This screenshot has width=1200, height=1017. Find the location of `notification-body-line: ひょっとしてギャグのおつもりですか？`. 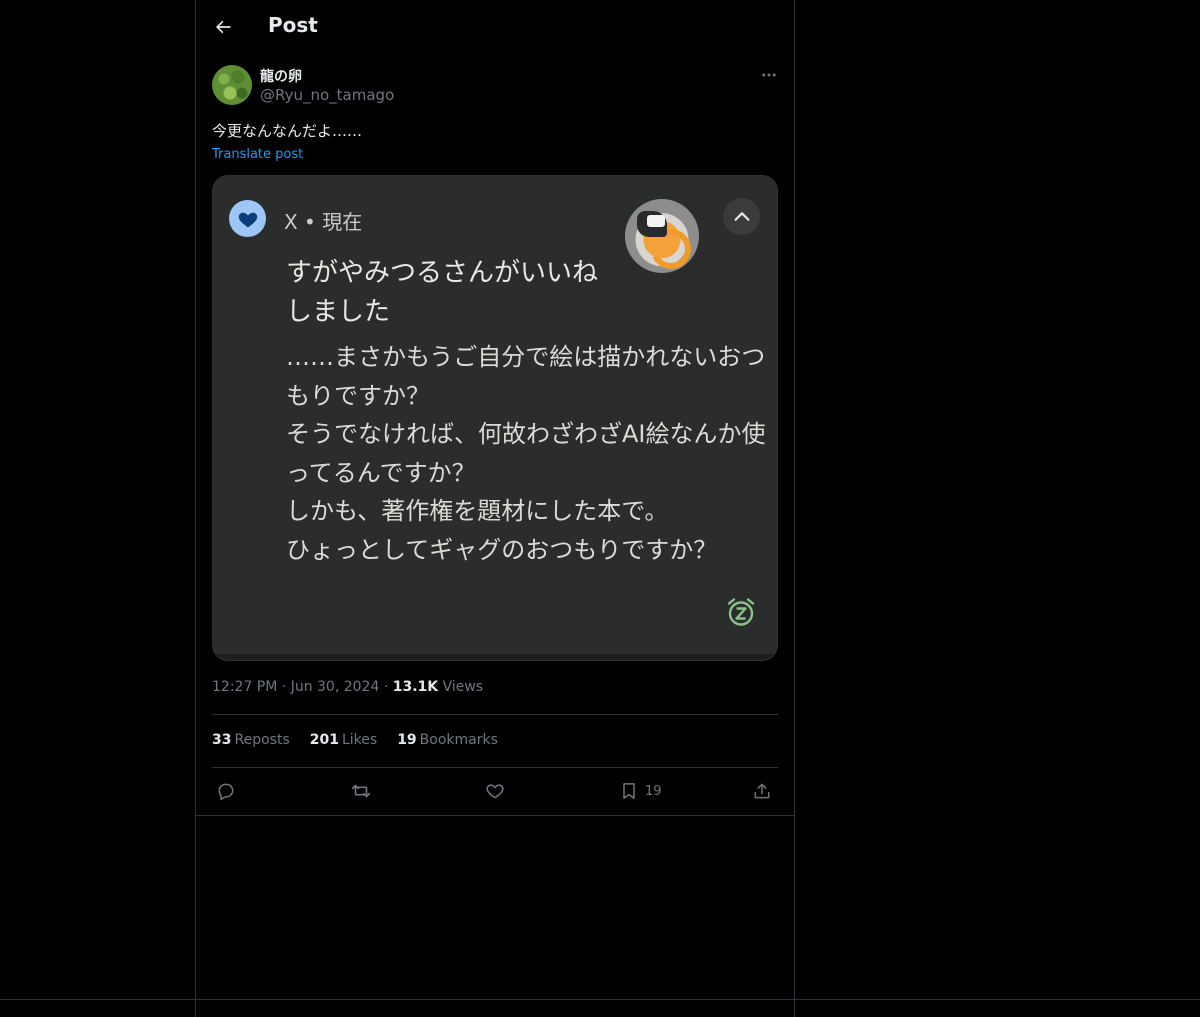

notification-body-line: ひょっとしてギャグのおつもりですか？ is located at coordinates (502, 549).